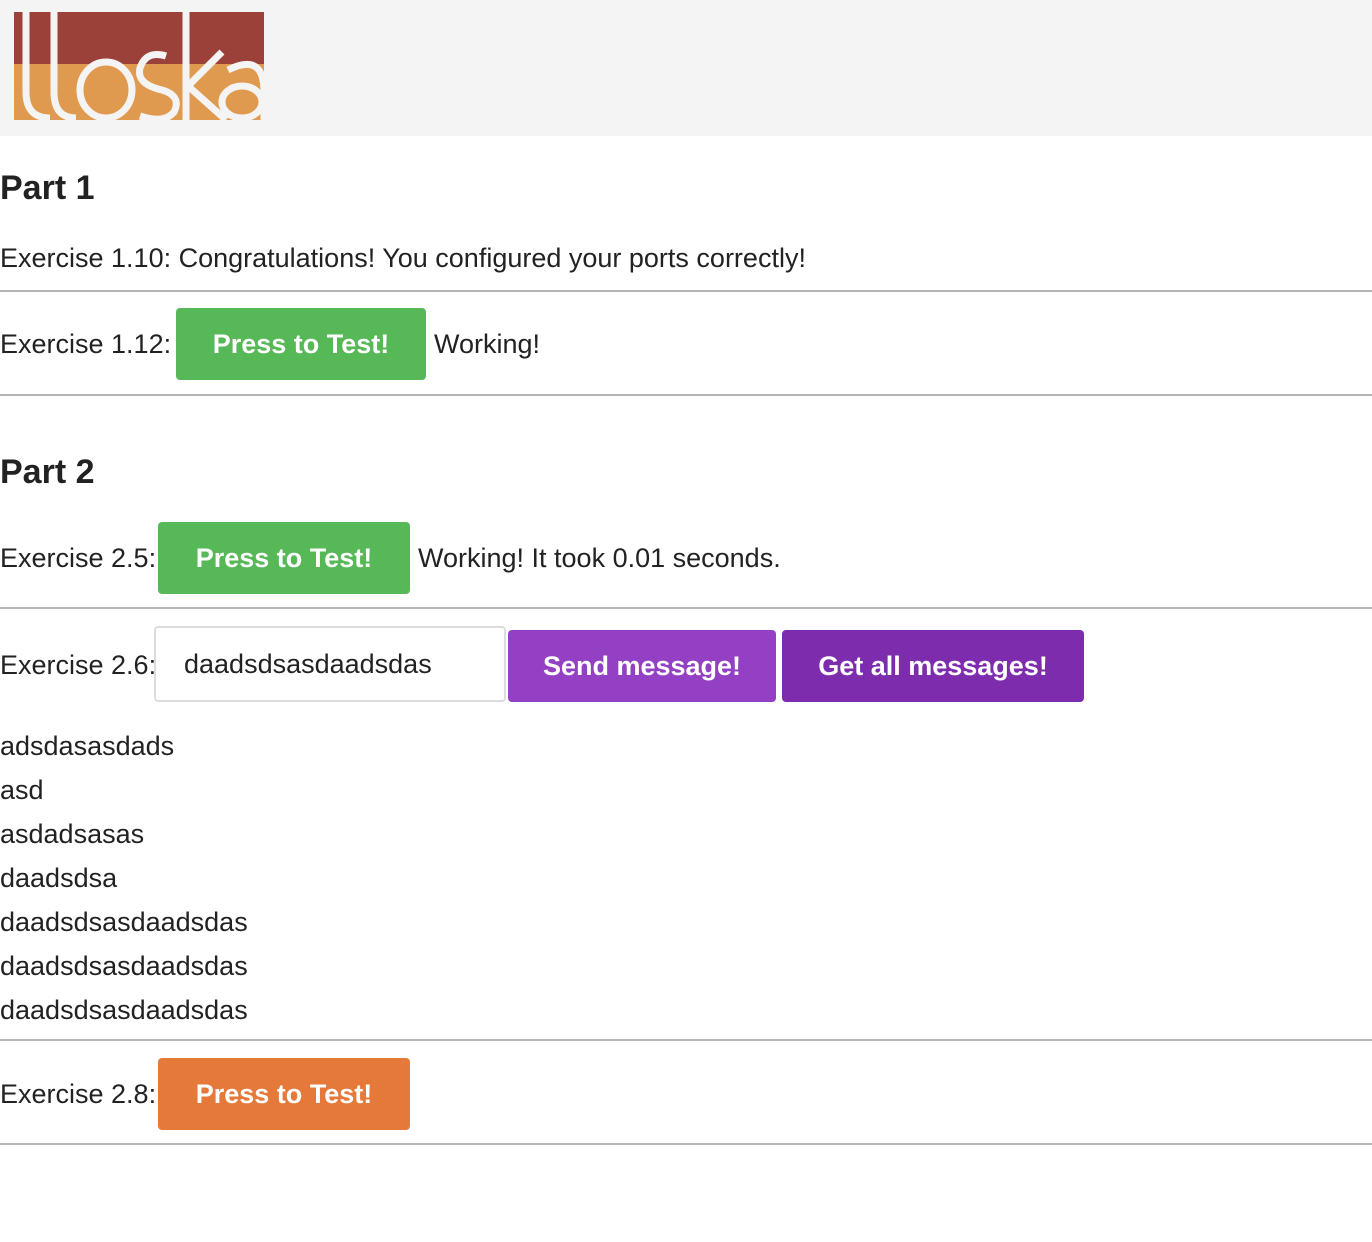  Describe the element at coordinates (72, 834) in the screenshot. I see `list-item: asdadsasas` at that location.